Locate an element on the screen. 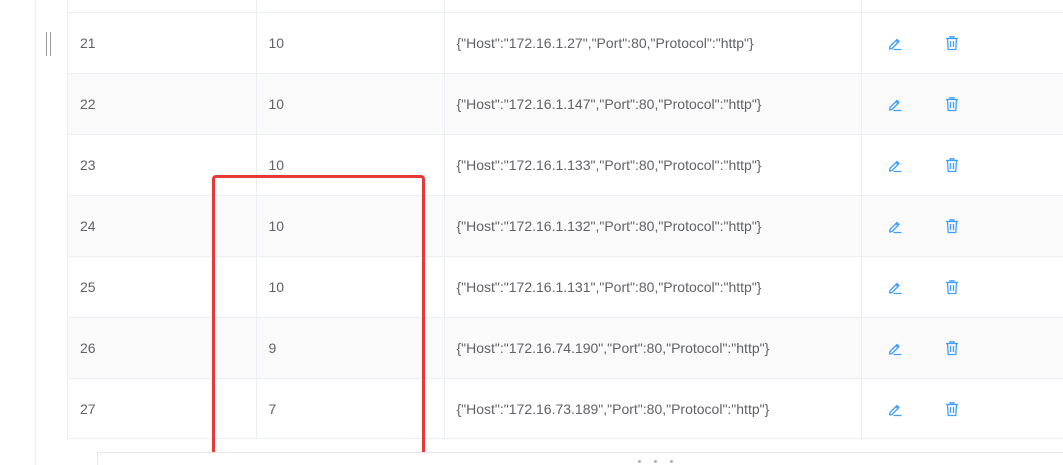 This screenshot has height=465, width=1063. id-cell: 26 is located at coordinates (162, 348).